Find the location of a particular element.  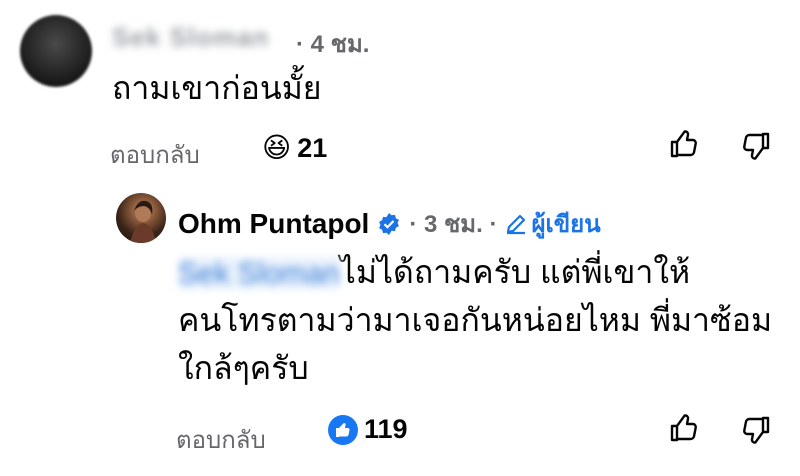

verified-badge-icon is located at coordinates (389, 224).